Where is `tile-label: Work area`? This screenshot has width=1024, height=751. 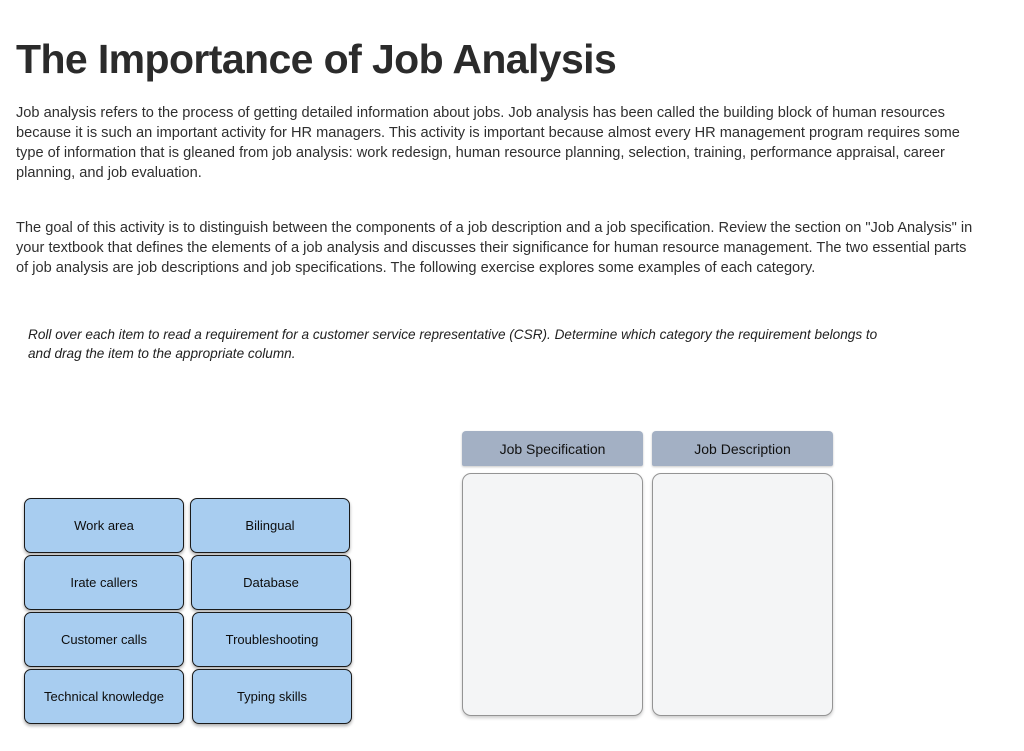 tile-label: Work area is located at coordinates (104, 525).